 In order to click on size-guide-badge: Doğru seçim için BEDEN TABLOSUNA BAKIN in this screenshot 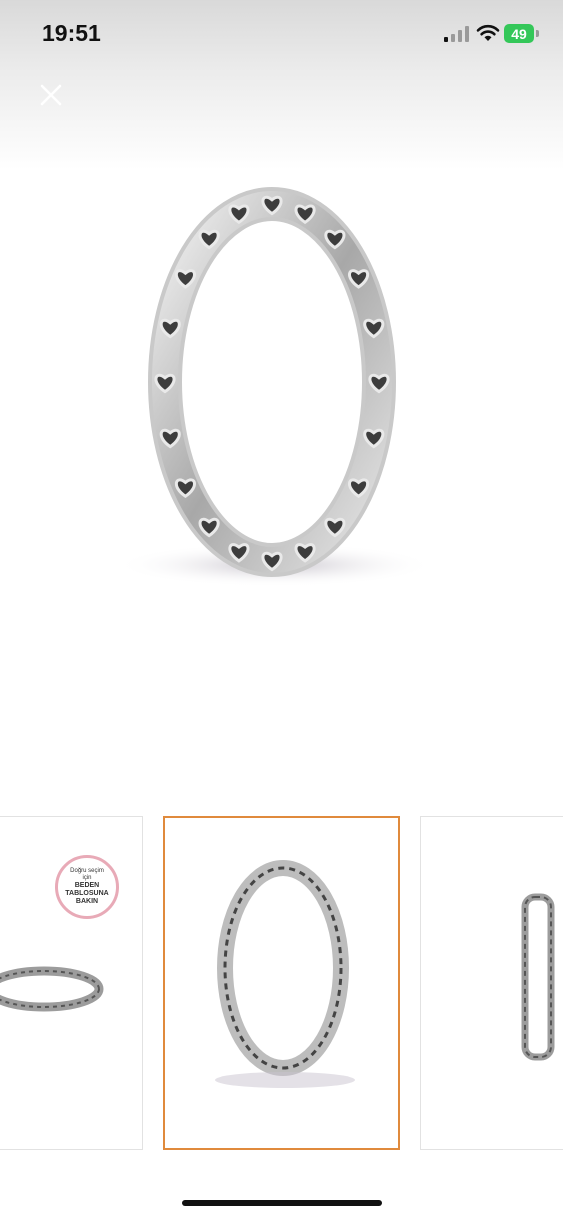, I will do `click(87, 887)`.